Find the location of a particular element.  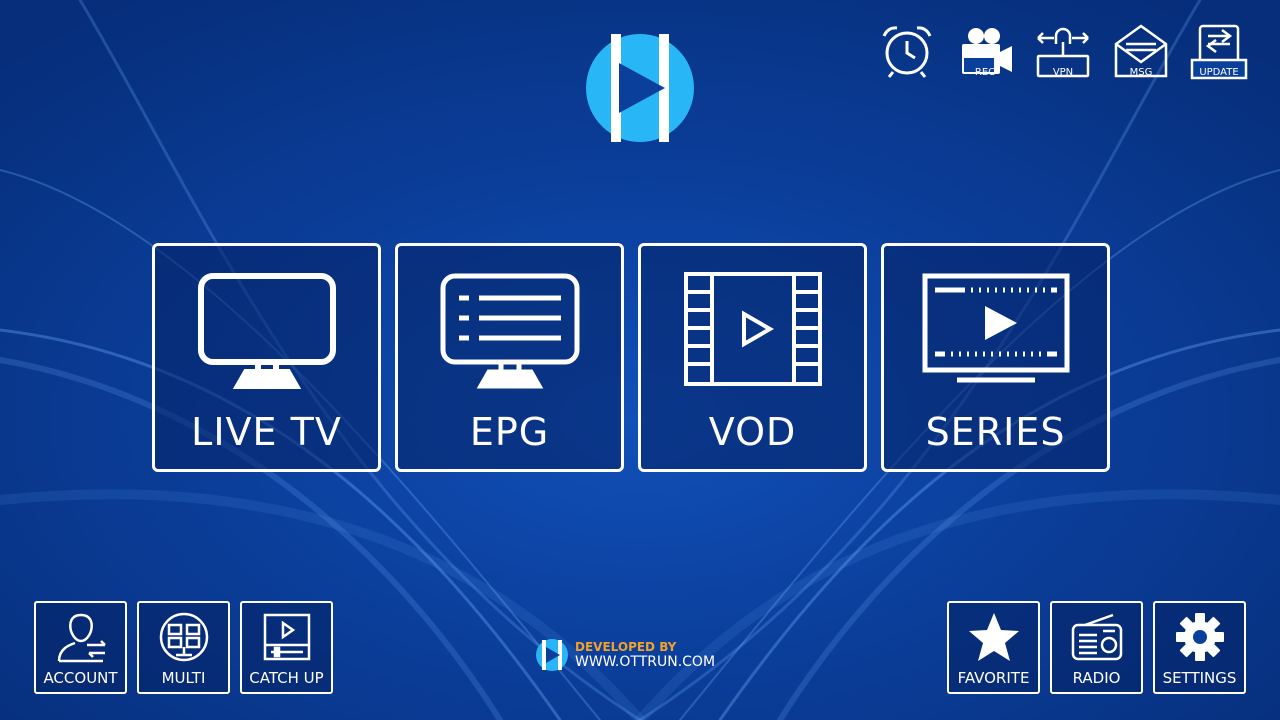

bottom-right-menu: FAVORITE RADIO SETTINGS is located at coordinates (1096, 647).